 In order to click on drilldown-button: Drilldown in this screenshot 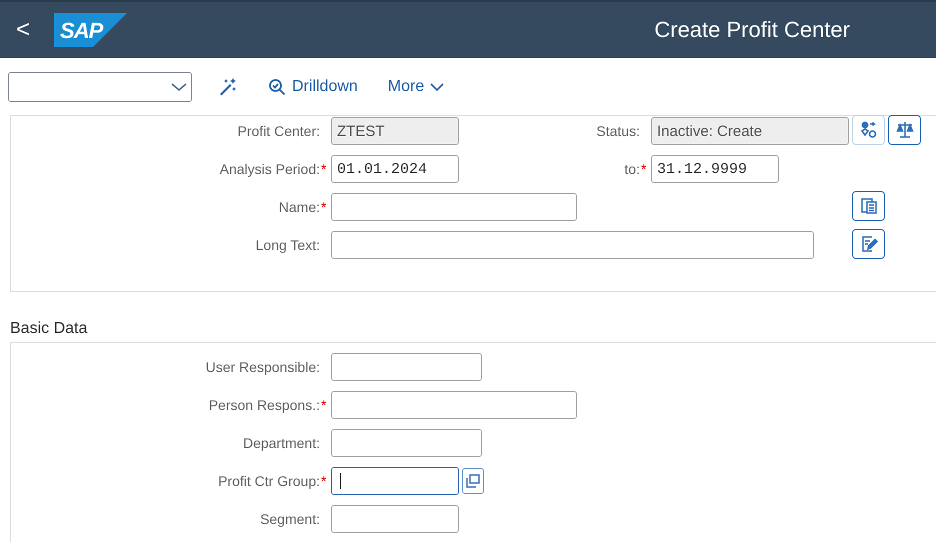, I will do `click(313, 87)`.